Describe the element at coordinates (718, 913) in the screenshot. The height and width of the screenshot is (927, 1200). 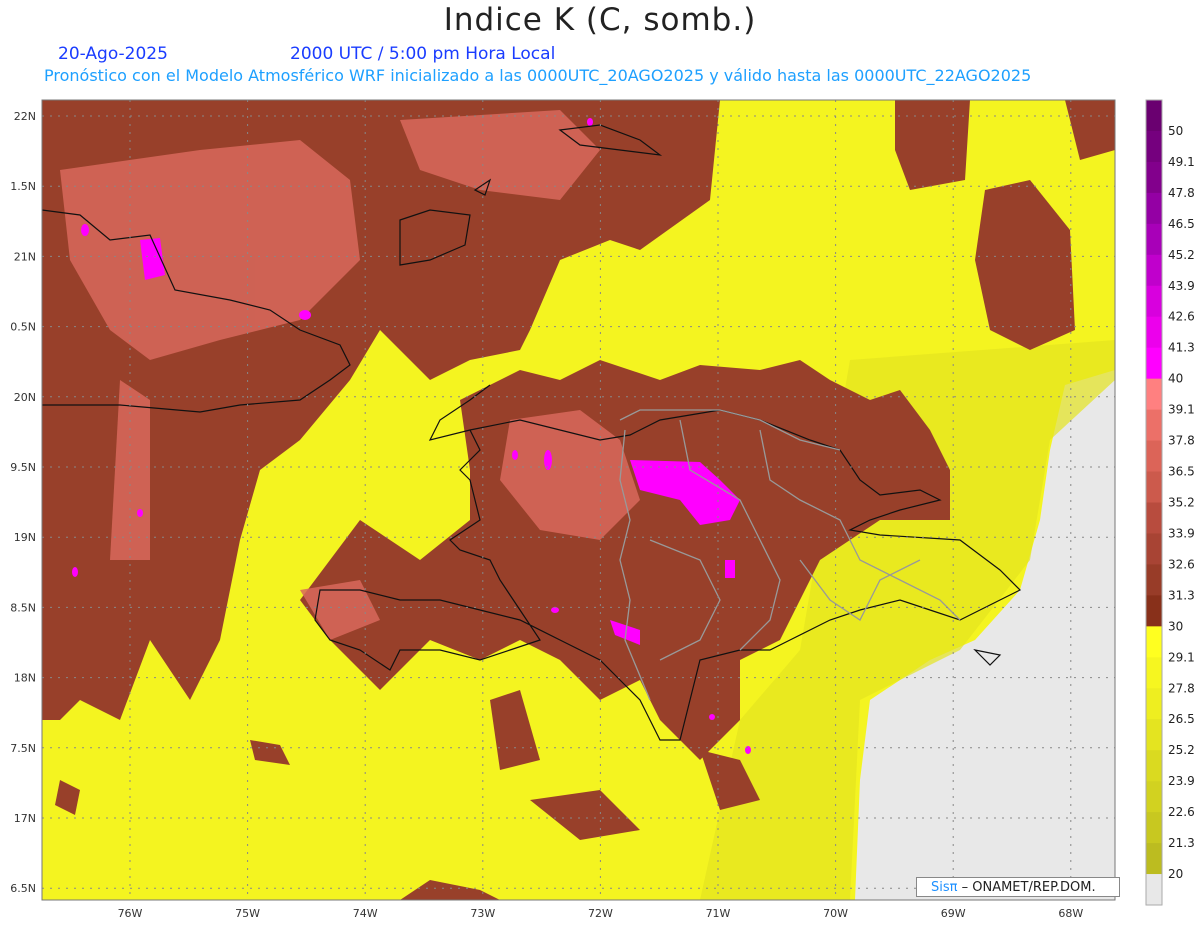
I see `longitude-label: 71W` at that location.